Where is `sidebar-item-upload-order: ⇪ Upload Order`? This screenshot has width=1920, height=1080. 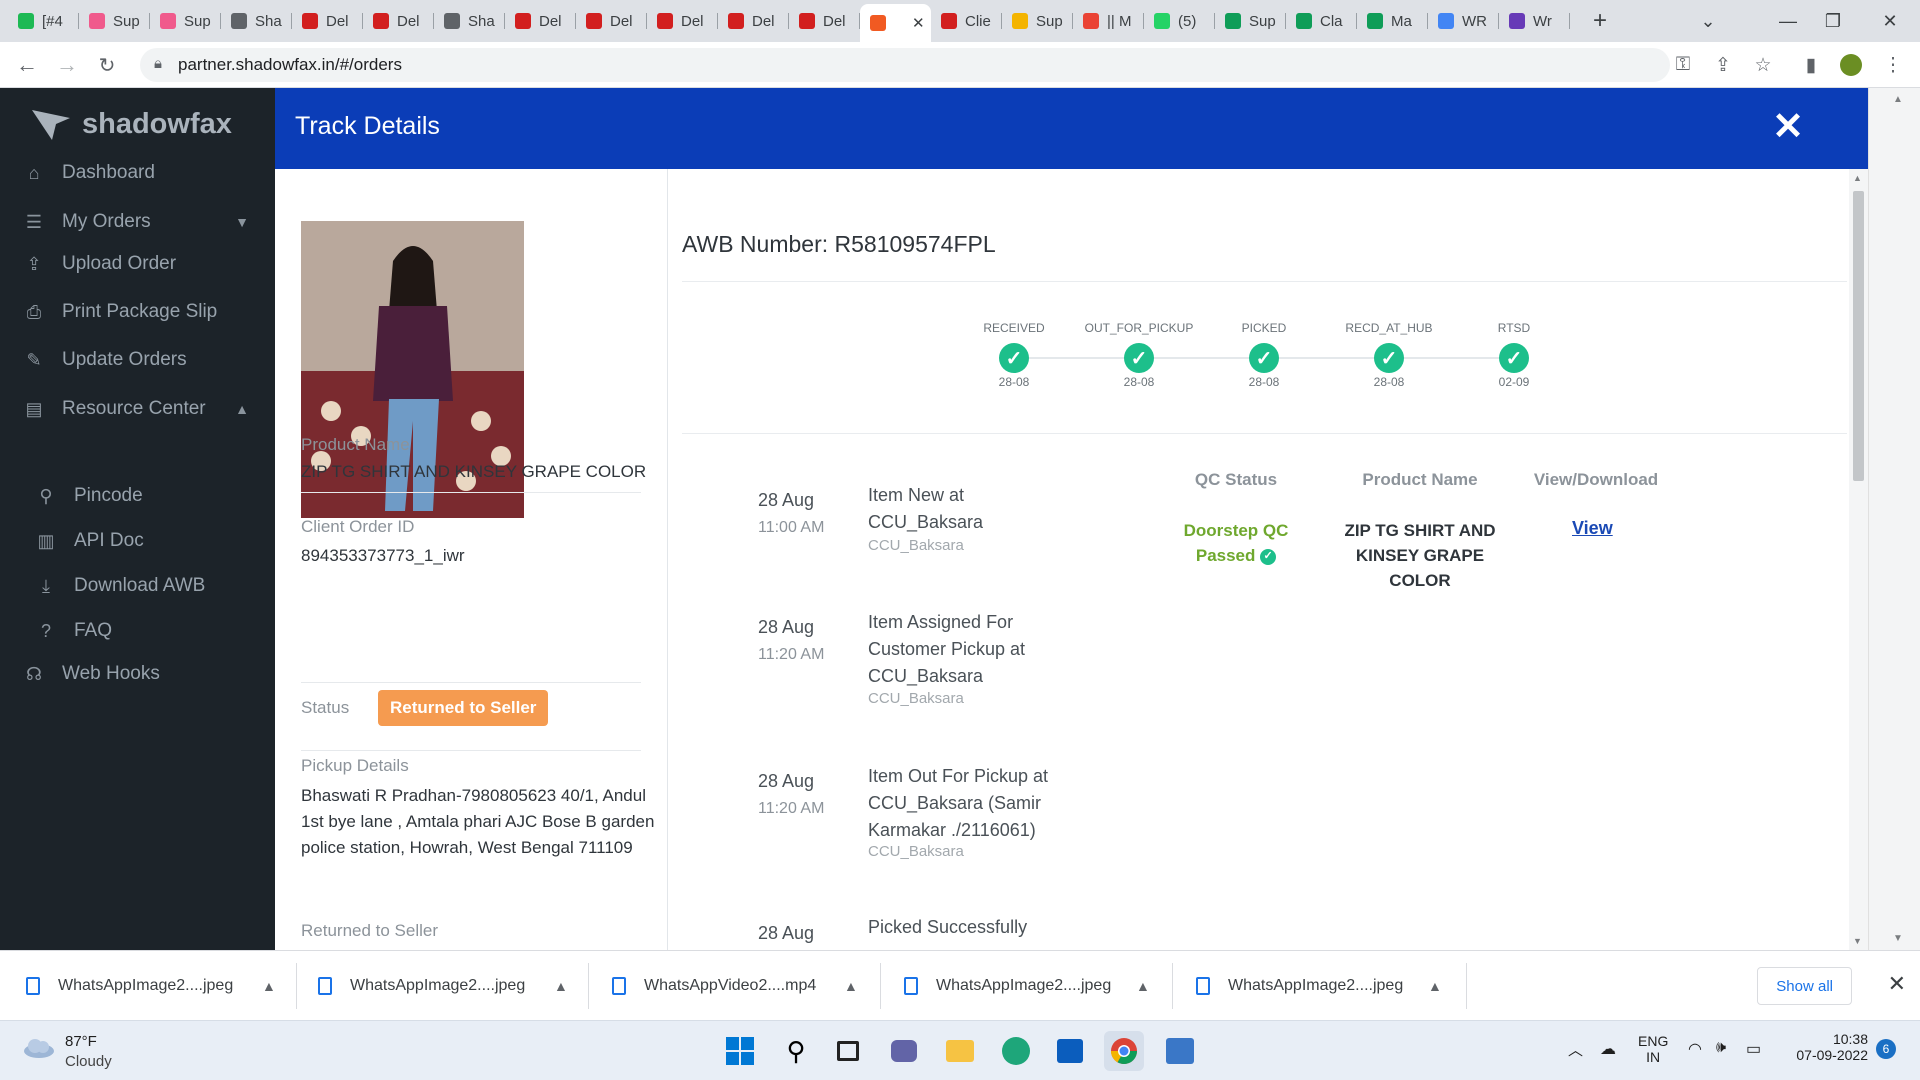 sidebar-item-upload-order: ⇪ Upload Order is located at coordinates (137, 264).